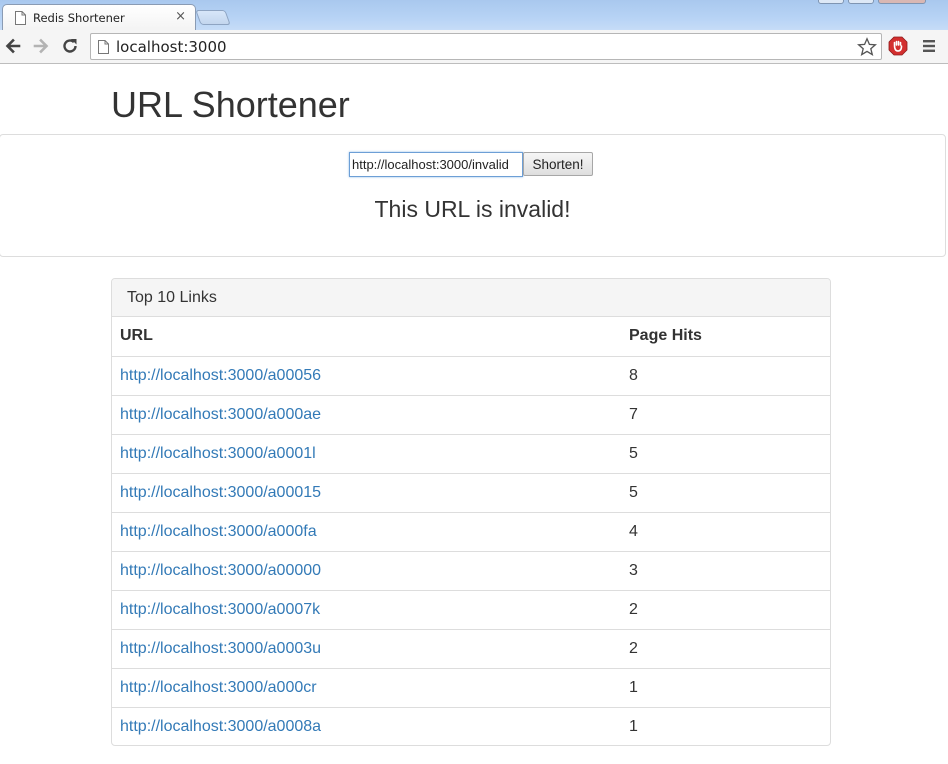 The width and height of the screenshot is (948, 764). Describe the element at coordinates (558, 164) in the screenshot. I see `shorten-button: Shorten!` at that location.